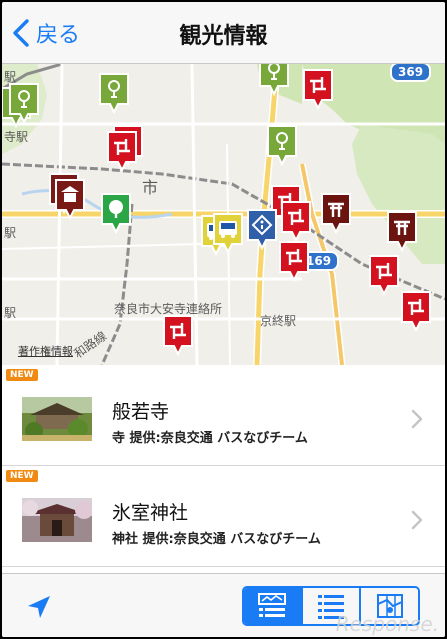 The width and height of the screenshot is (447, 639). What do you see at coordinates (39, 607) in the screenshot?
I see `location-arrow-icon` at bounding box center [39, 607].